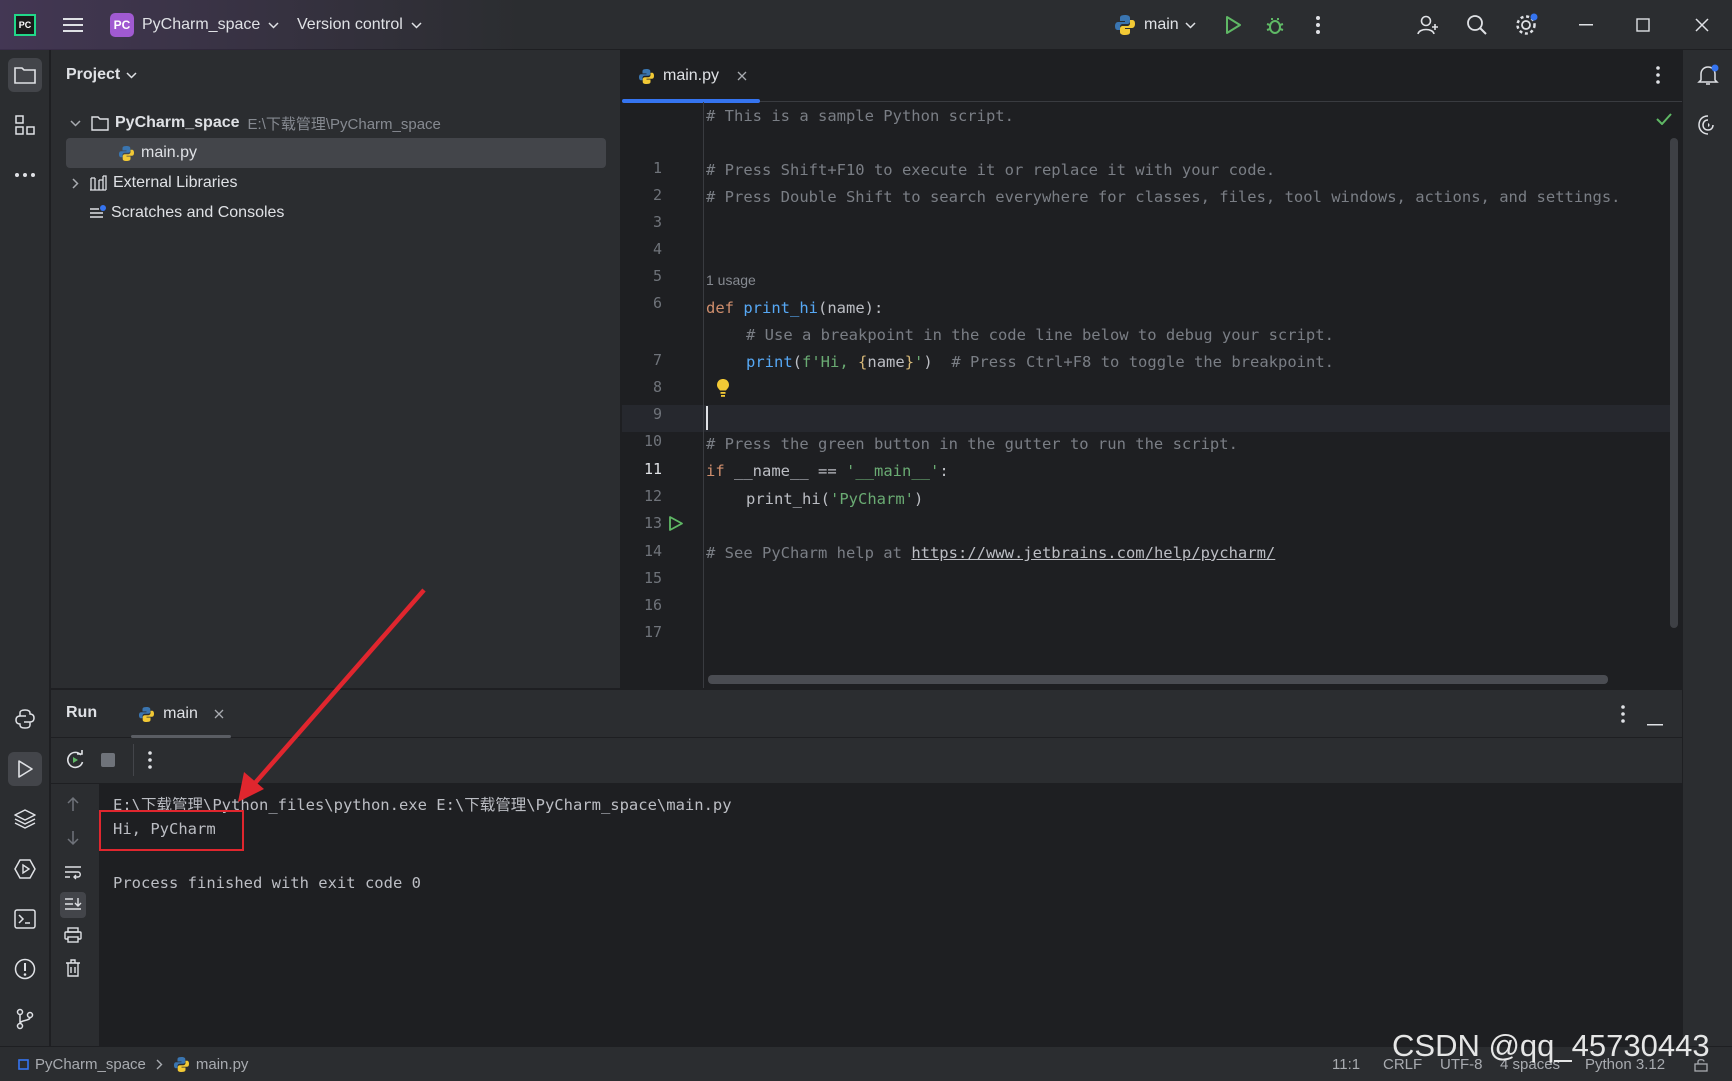 The height and width of the screenshot is (1081, 1732). Describe the element at coordinates (830, 362) in the screenshot. I see `string-literal: f'Hi,` at that location.